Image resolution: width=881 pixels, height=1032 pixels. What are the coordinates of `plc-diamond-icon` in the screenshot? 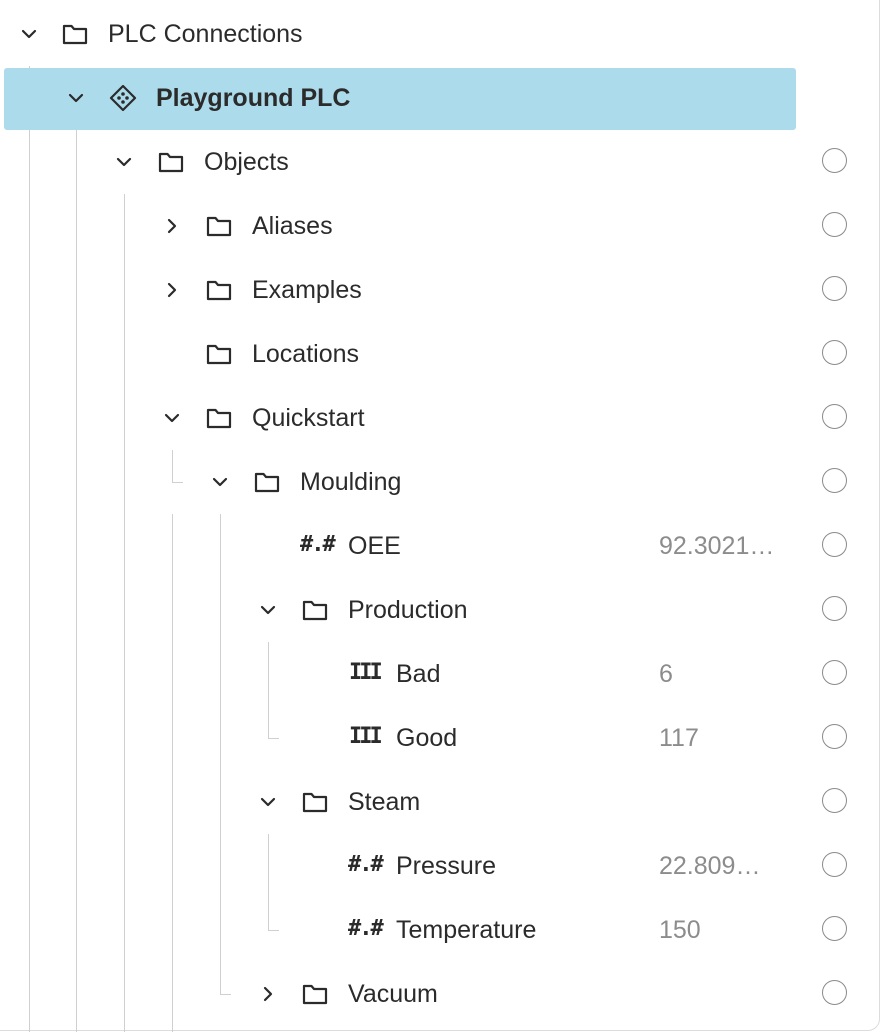 It's located at (123, 98).